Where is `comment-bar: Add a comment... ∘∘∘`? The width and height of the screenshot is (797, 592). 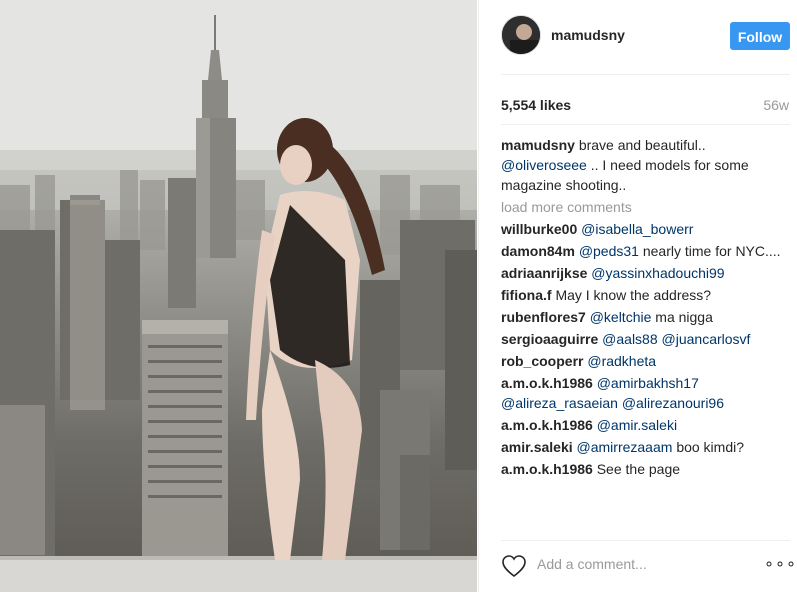 comment-bar: Add a comment... ∘∘∘ is located at coordinates (638, 566).